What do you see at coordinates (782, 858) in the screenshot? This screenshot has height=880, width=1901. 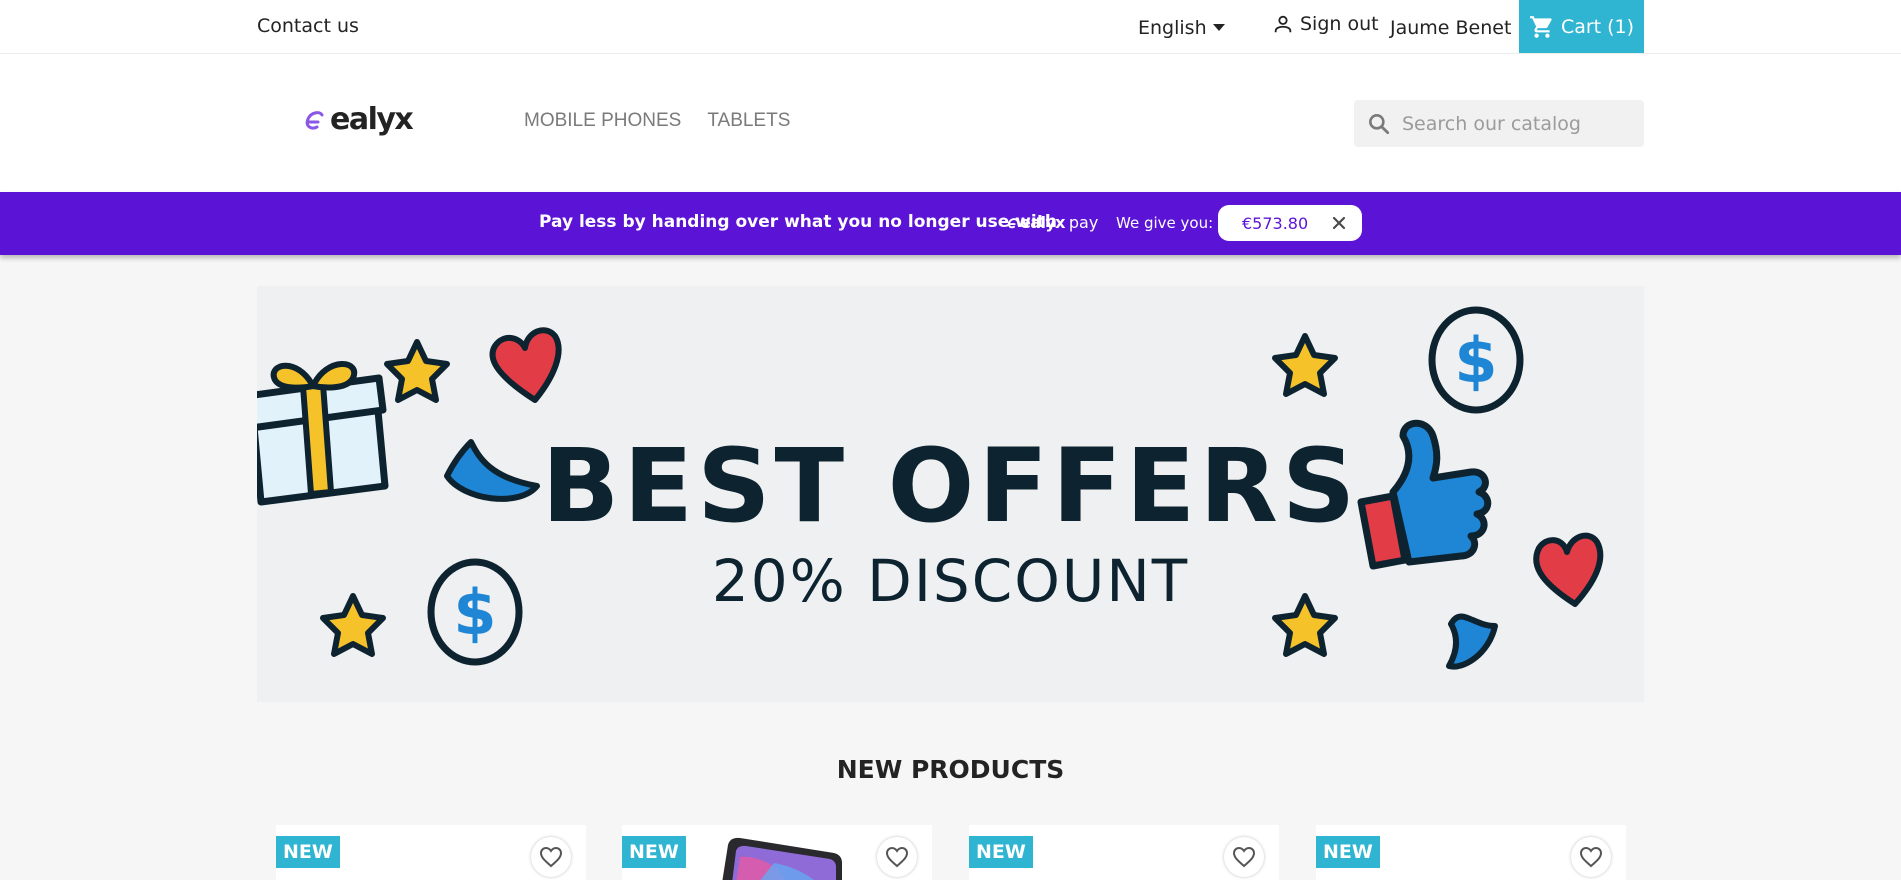 I see `tablet-product-image` at bounding box center [782, 858].